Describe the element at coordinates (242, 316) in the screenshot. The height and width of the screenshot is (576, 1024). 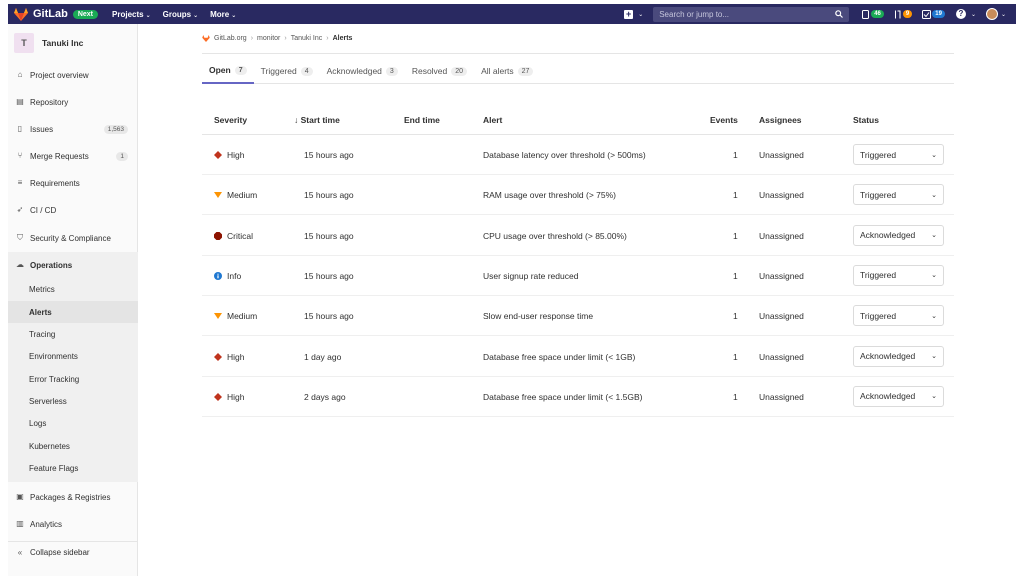
I see `severity-label: Medium` at that location.